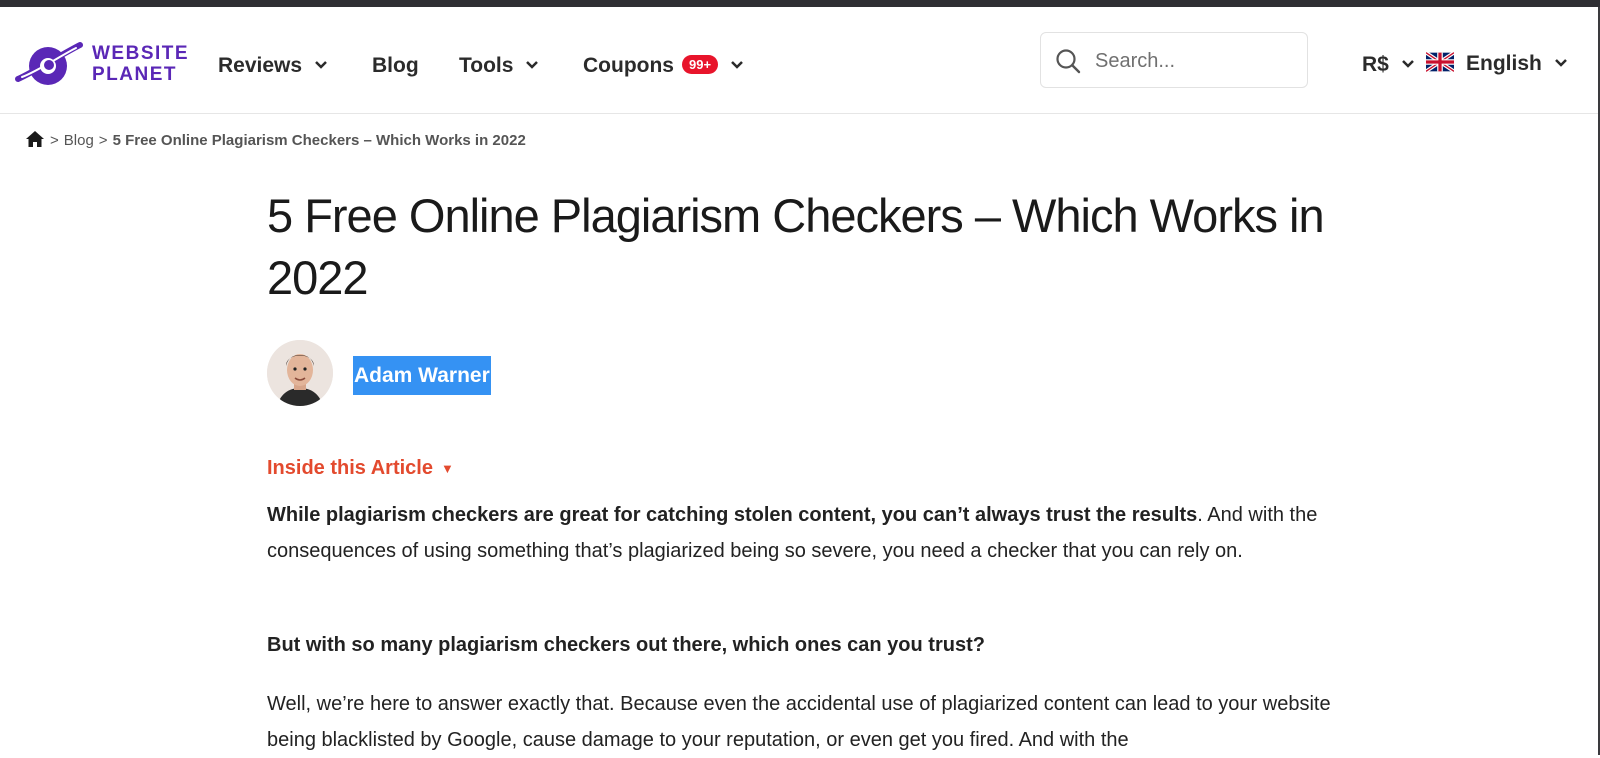 The height and width of the screenshot is (758, 1600). Describe the element at coordinates (422, 375) in the screenshot. I see `author-name: Adam Warner` at that location.